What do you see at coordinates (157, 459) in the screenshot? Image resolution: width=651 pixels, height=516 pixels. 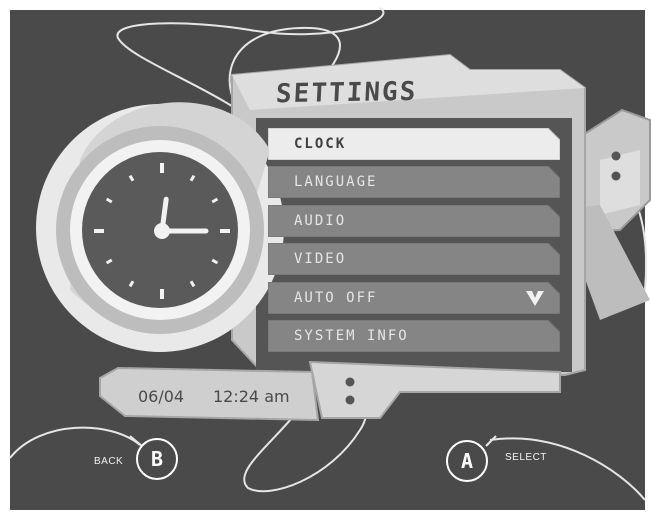 I see `back-button: B` at bounding box center [157, 459].